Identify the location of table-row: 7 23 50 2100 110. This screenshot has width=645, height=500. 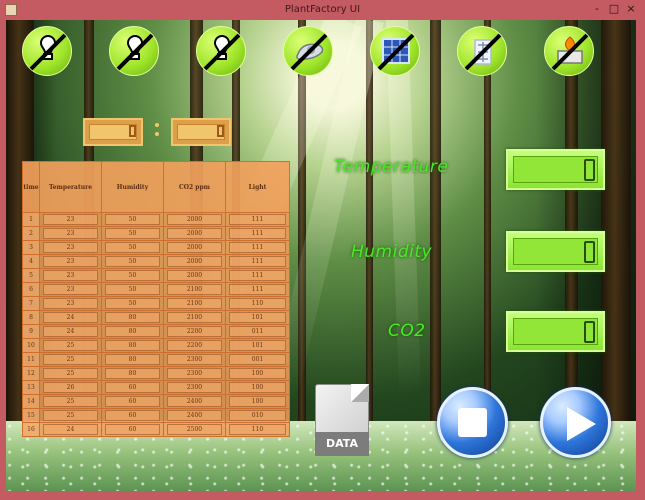
(156, 303).